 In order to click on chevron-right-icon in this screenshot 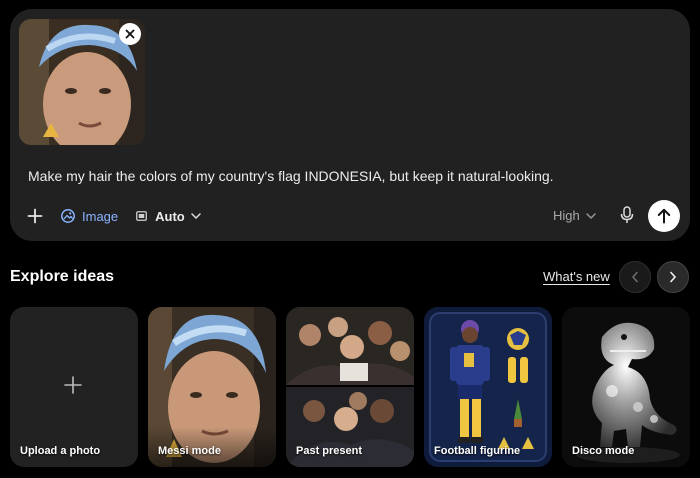, I will do `click(673, 277)`.